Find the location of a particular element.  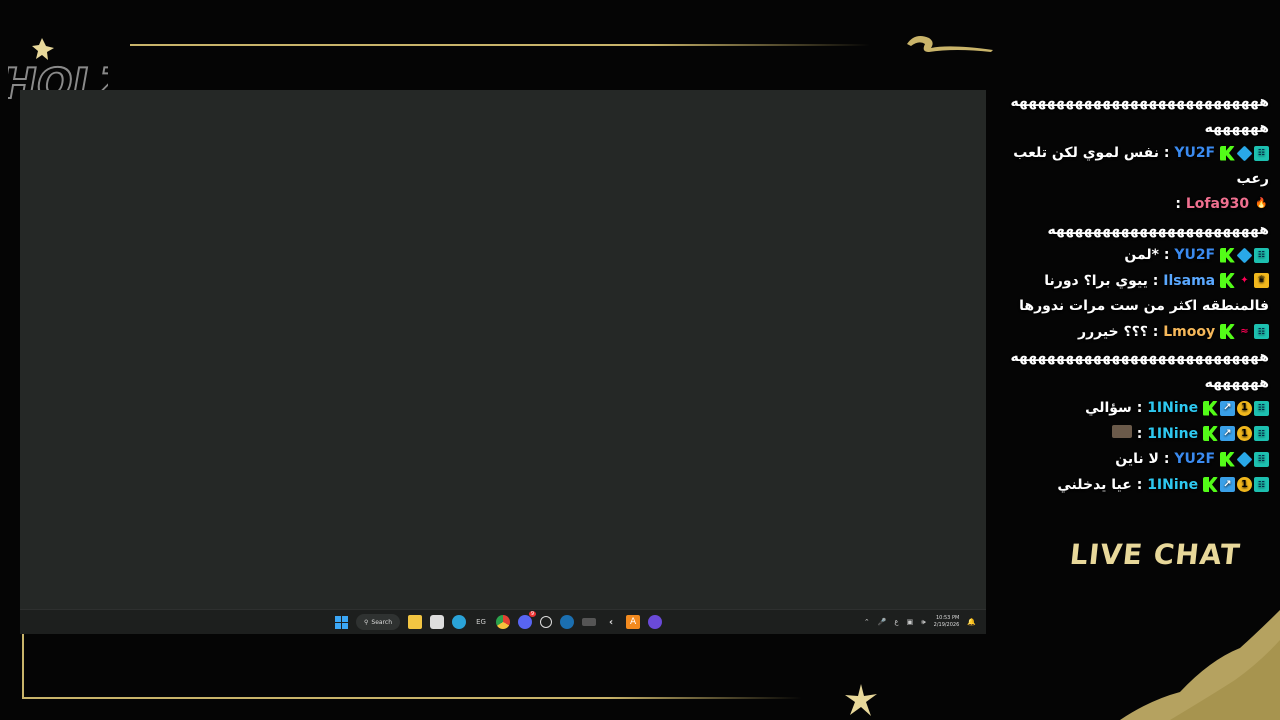

chat-message: ↗ 1 ☷ 1INine : is located at coordinates (1131, 435).